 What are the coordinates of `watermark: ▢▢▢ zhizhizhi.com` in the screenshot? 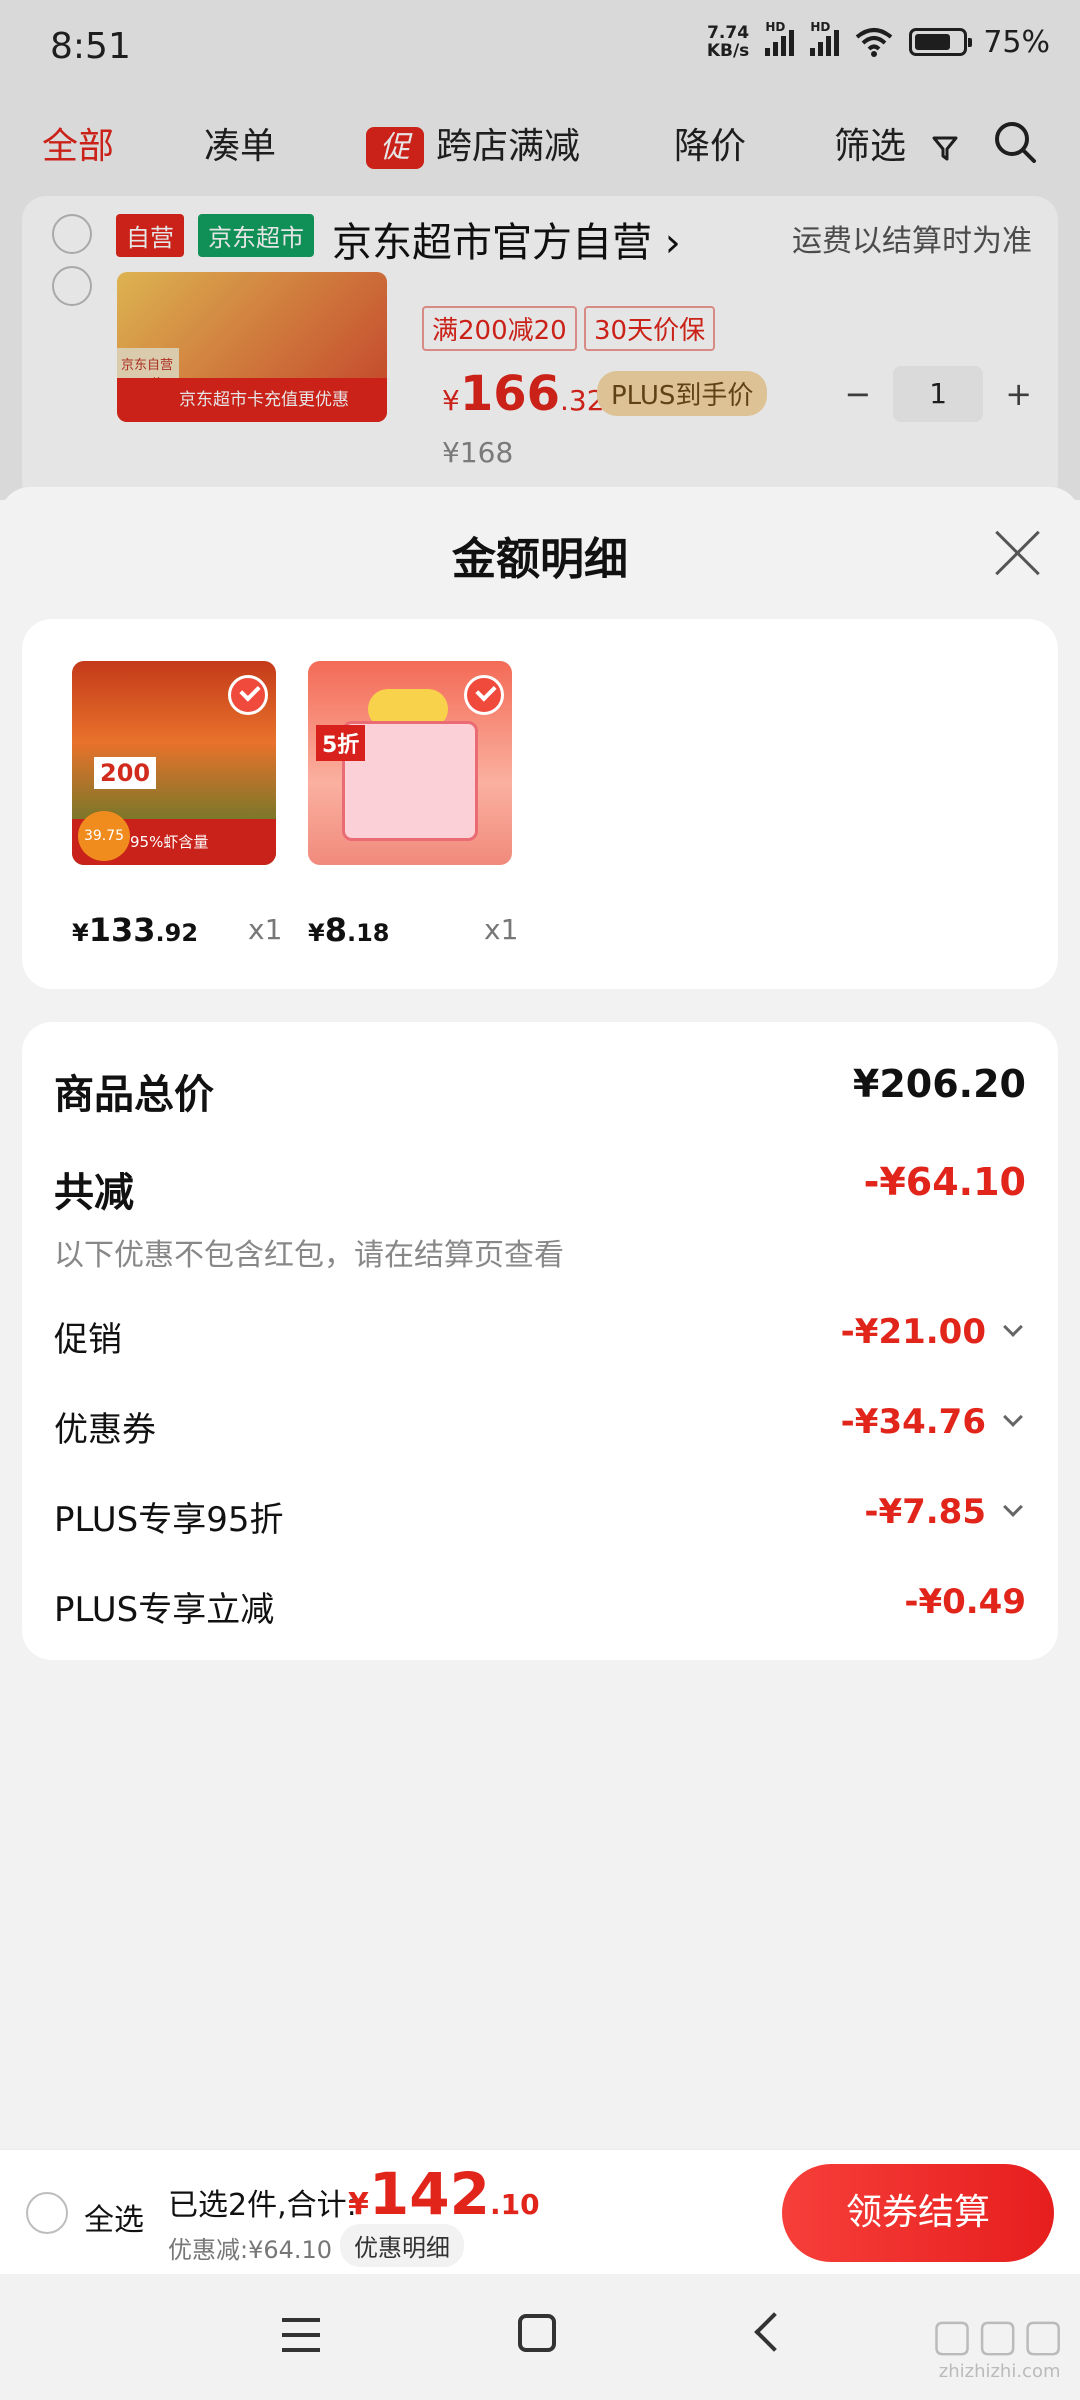 It's located at (999, 2346).